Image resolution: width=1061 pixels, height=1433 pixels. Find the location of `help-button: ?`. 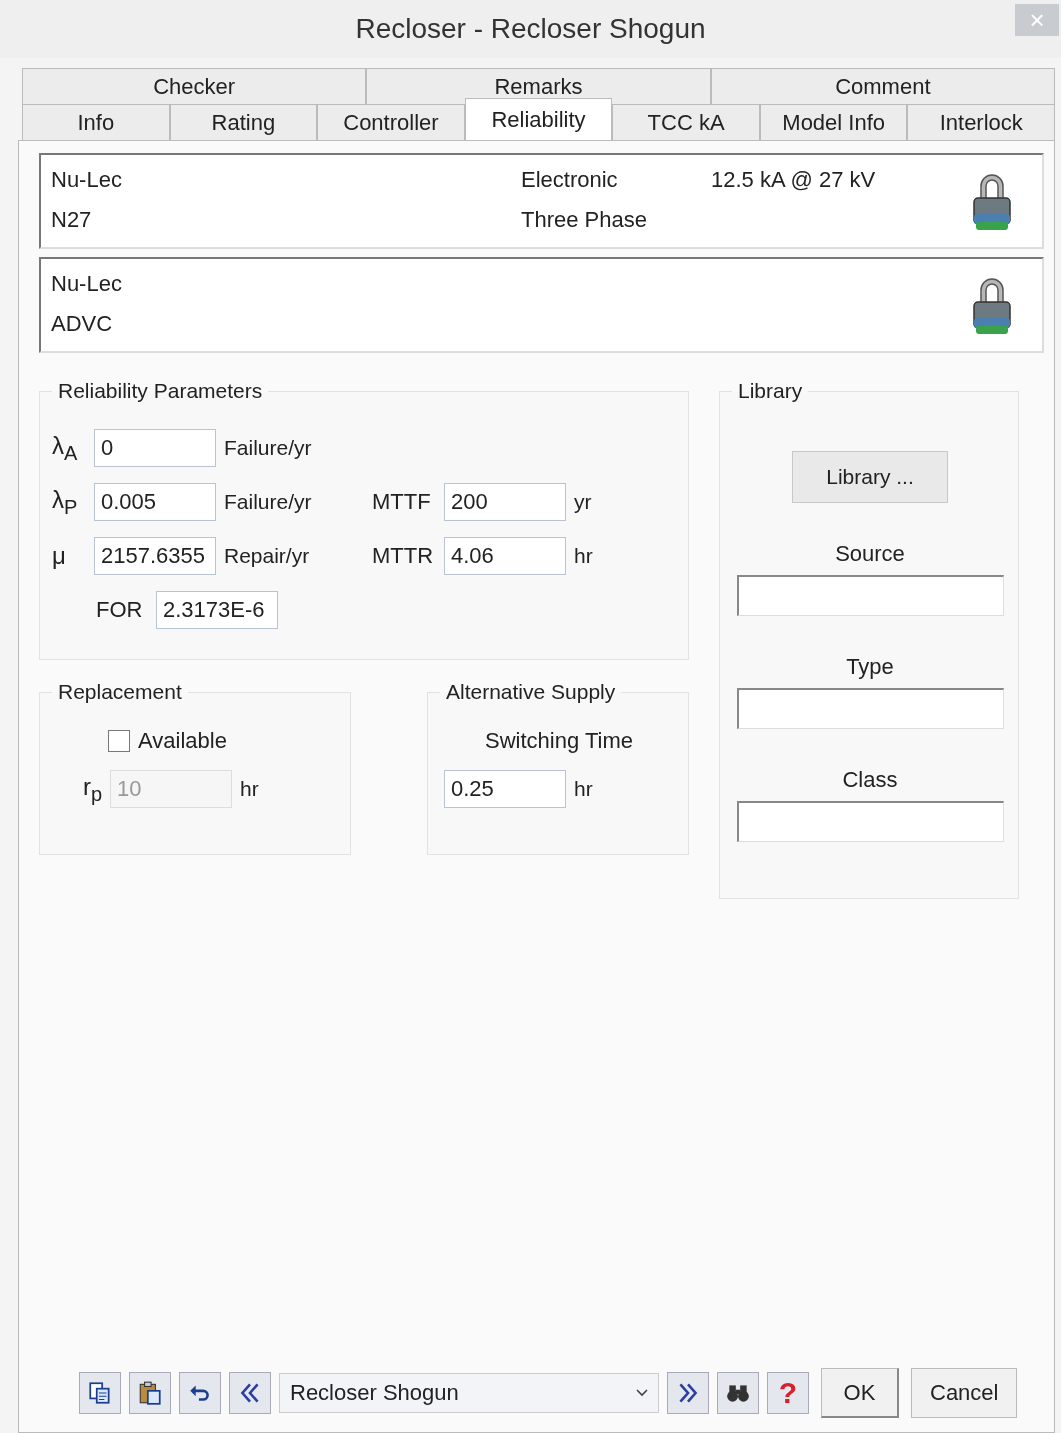

help-button: ? is located at coordinates (788, 1393).